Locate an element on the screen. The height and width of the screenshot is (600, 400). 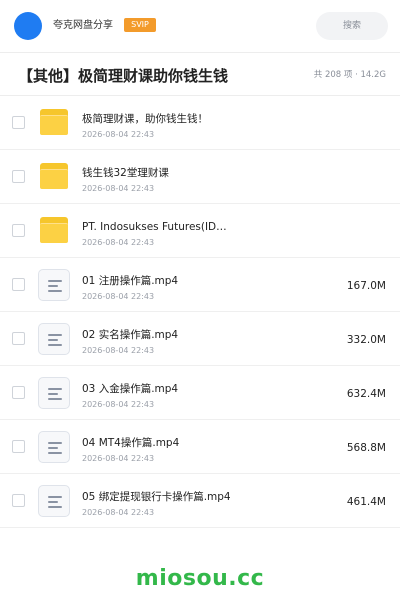
item-size: 461.4M is located at coordinates (366, 502).